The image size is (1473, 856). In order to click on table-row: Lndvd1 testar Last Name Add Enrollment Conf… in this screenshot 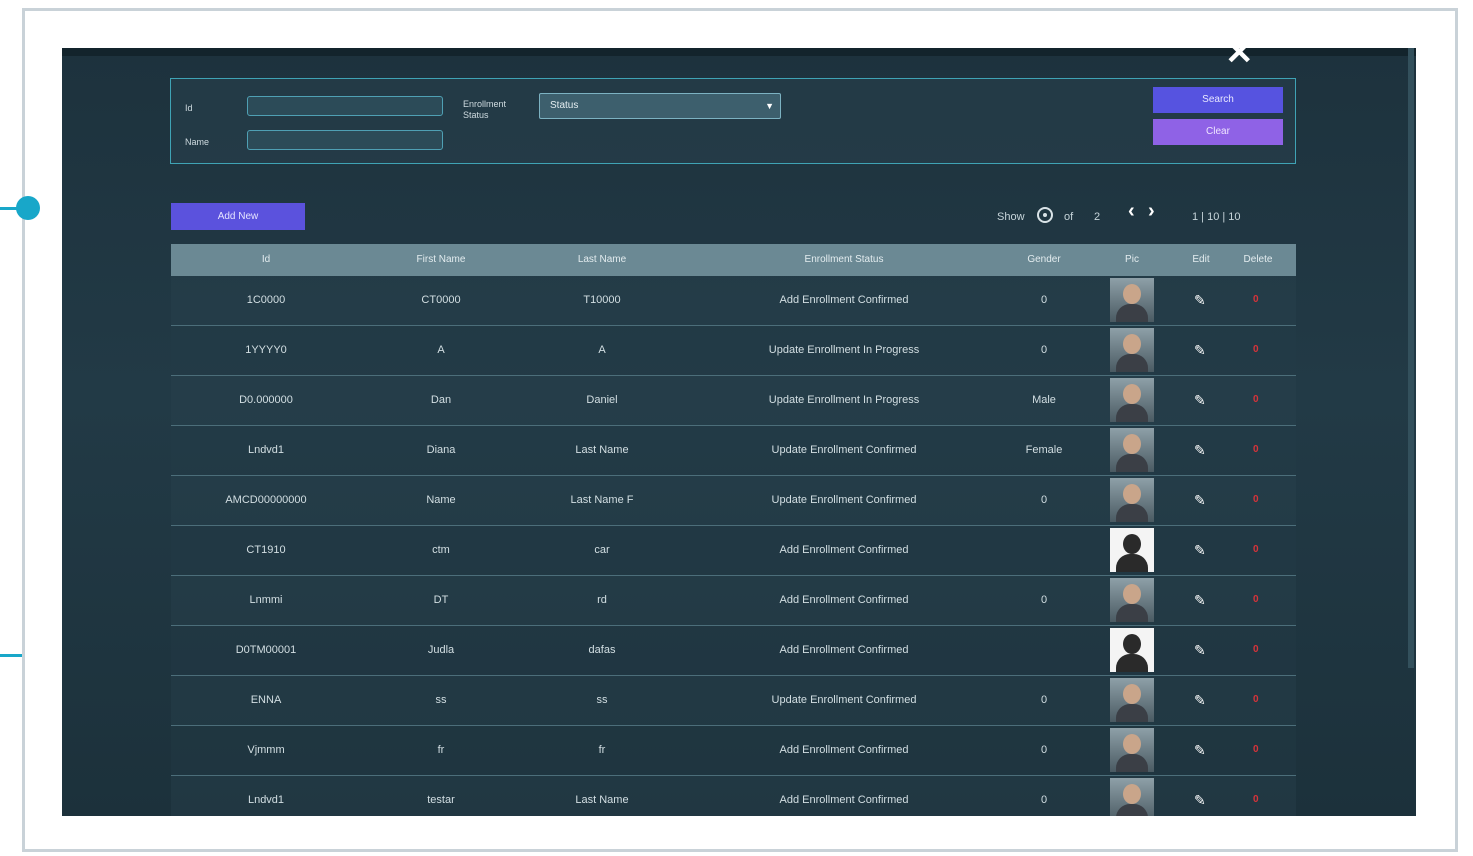, I will do `click(733, 796)`.